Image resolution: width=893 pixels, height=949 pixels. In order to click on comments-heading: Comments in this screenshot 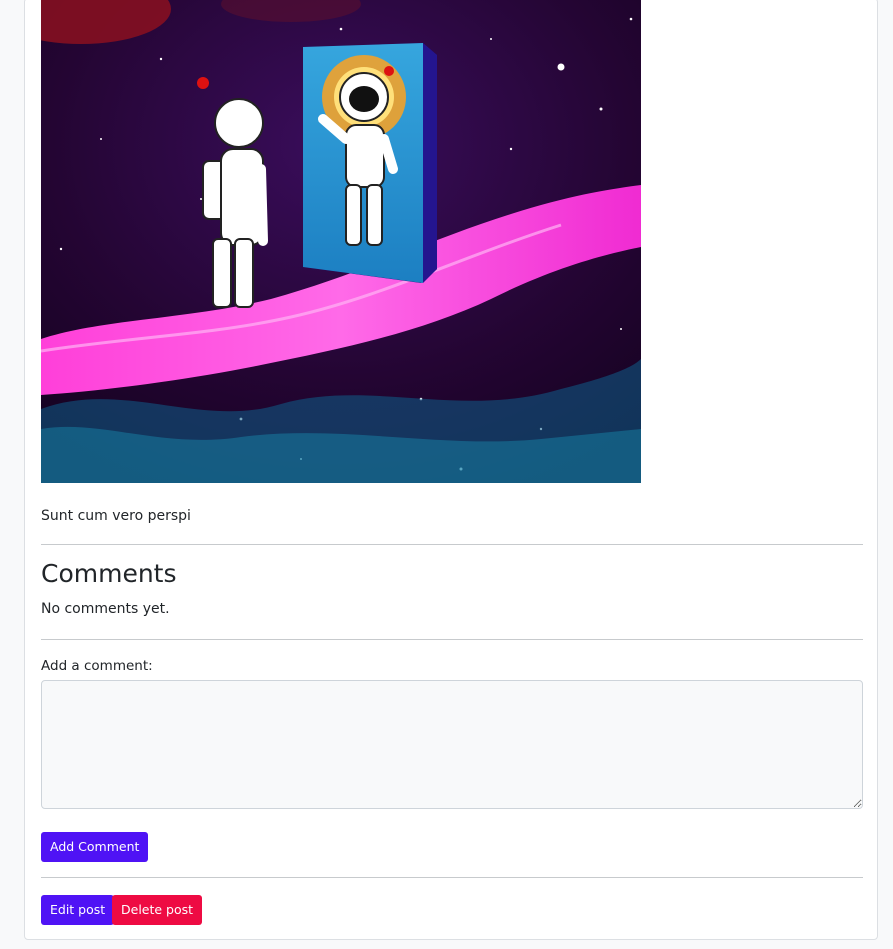, I will do `click(109, 573)`.